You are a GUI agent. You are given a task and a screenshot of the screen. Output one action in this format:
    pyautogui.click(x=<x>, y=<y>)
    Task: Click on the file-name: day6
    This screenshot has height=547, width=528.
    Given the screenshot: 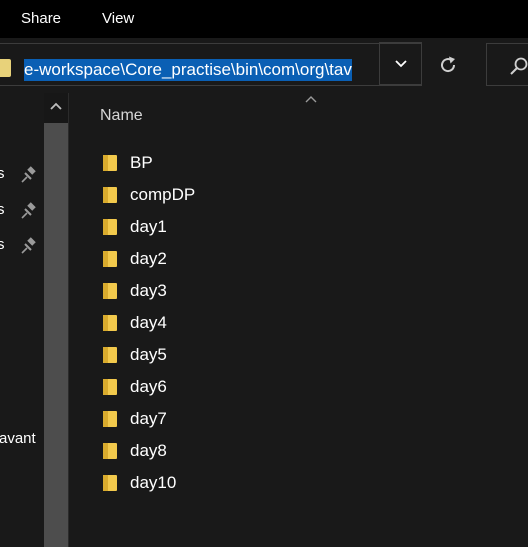 What is the action you would take?
    pyautogui.click(x=148, y=386)
    